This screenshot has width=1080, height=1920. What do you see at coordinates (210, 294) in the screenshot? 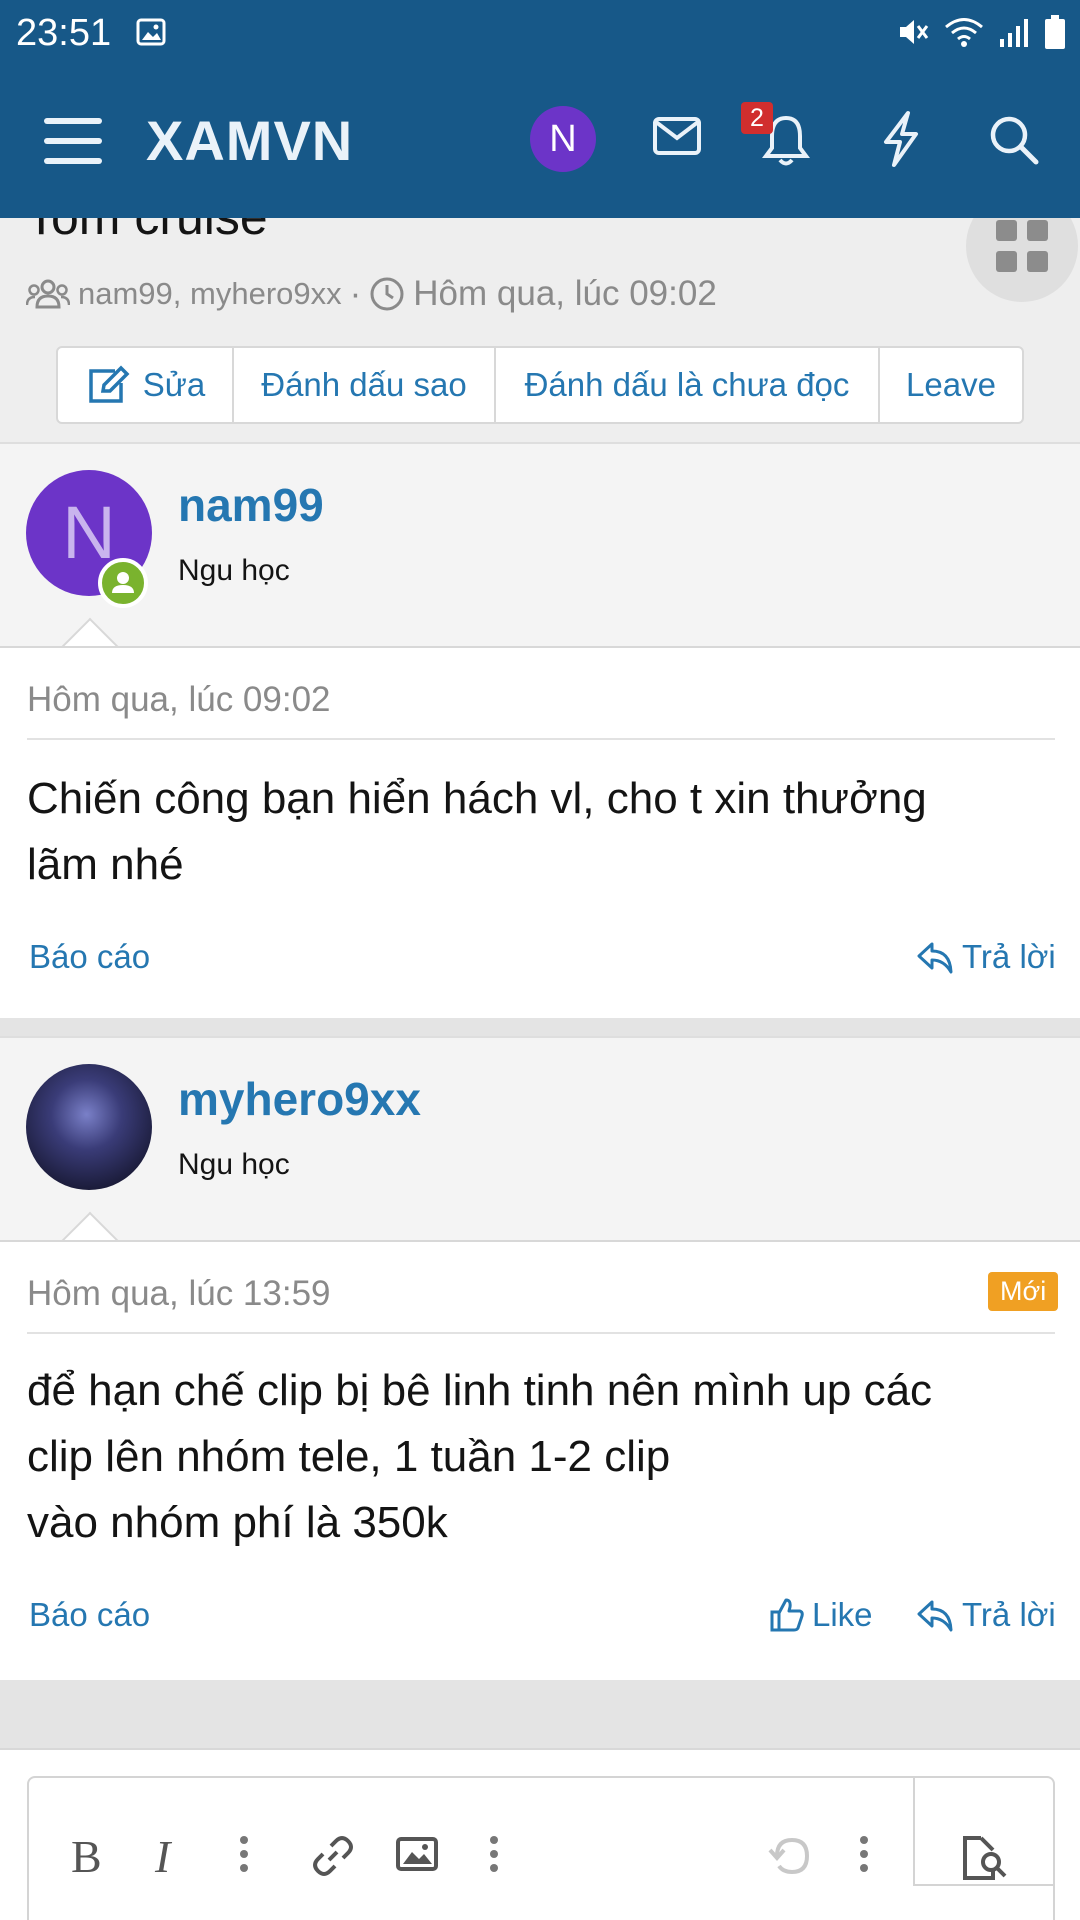
I see `thread-participants: nam99, myhero9xx` at bounding box center [210, 294].